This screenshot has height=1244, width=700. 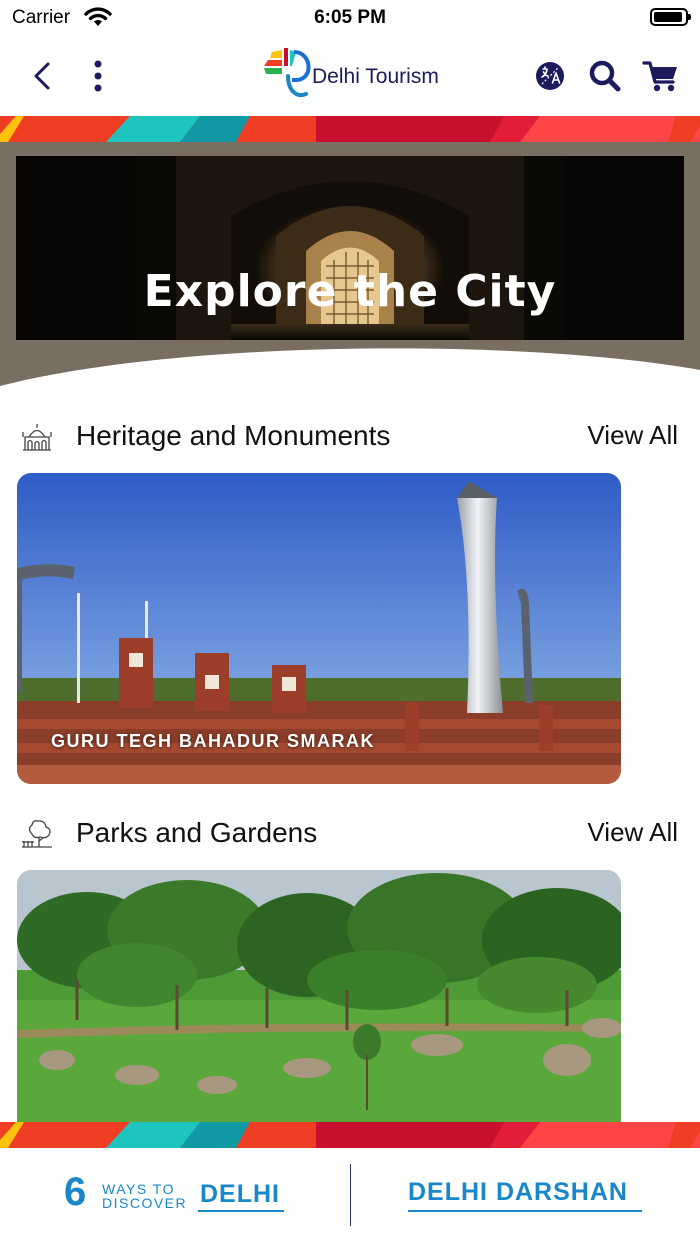 I want to click on logo-text: Delhi Tourism, so click(x=375, y=76).